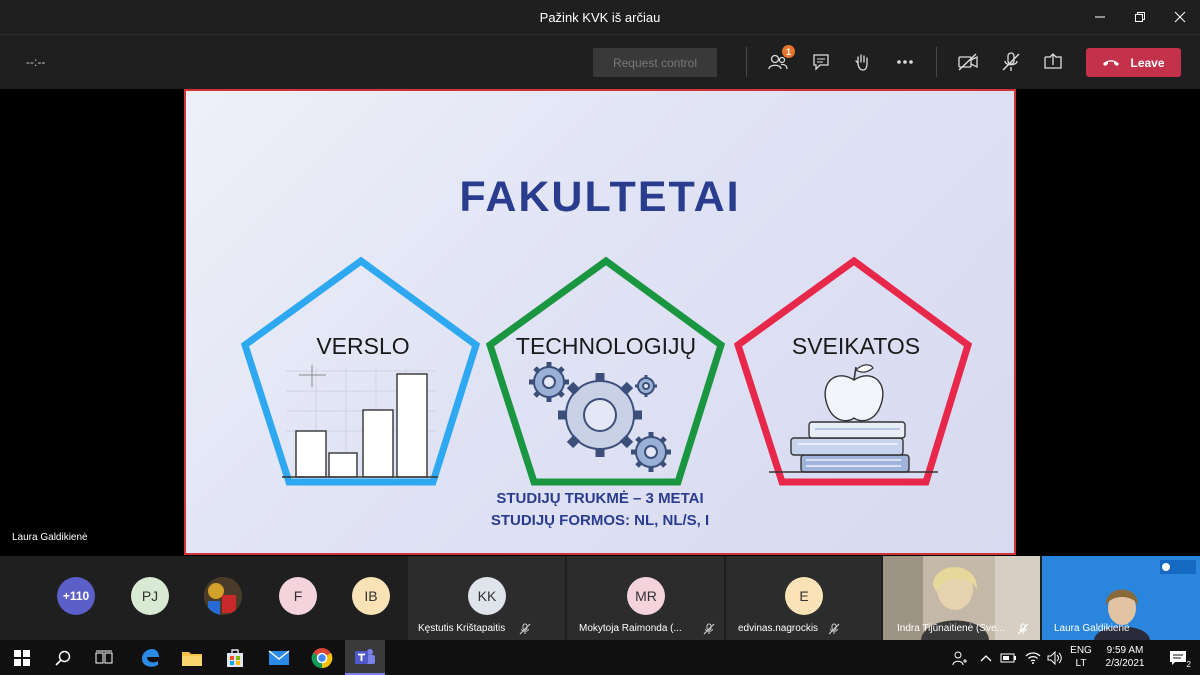 Image resolution: width=1200 pixels, height=675 pixels. What do you see at coordinates (1111, 62) in the screenshot?
I see `hang-up-icon` at bounding box center [1111, 62].